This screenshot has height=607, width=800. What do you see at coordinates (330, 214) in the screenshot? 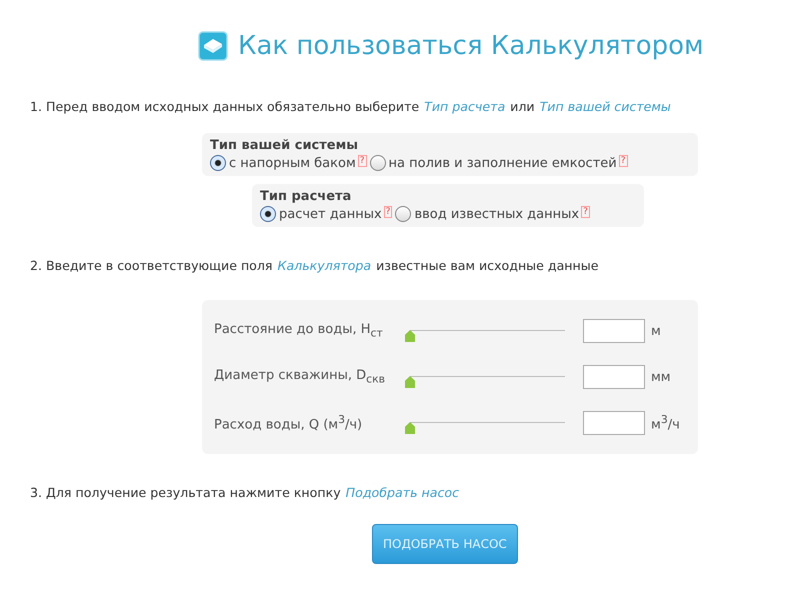
I see `radio-label: расчет данных` at bounding box center [330, 214].